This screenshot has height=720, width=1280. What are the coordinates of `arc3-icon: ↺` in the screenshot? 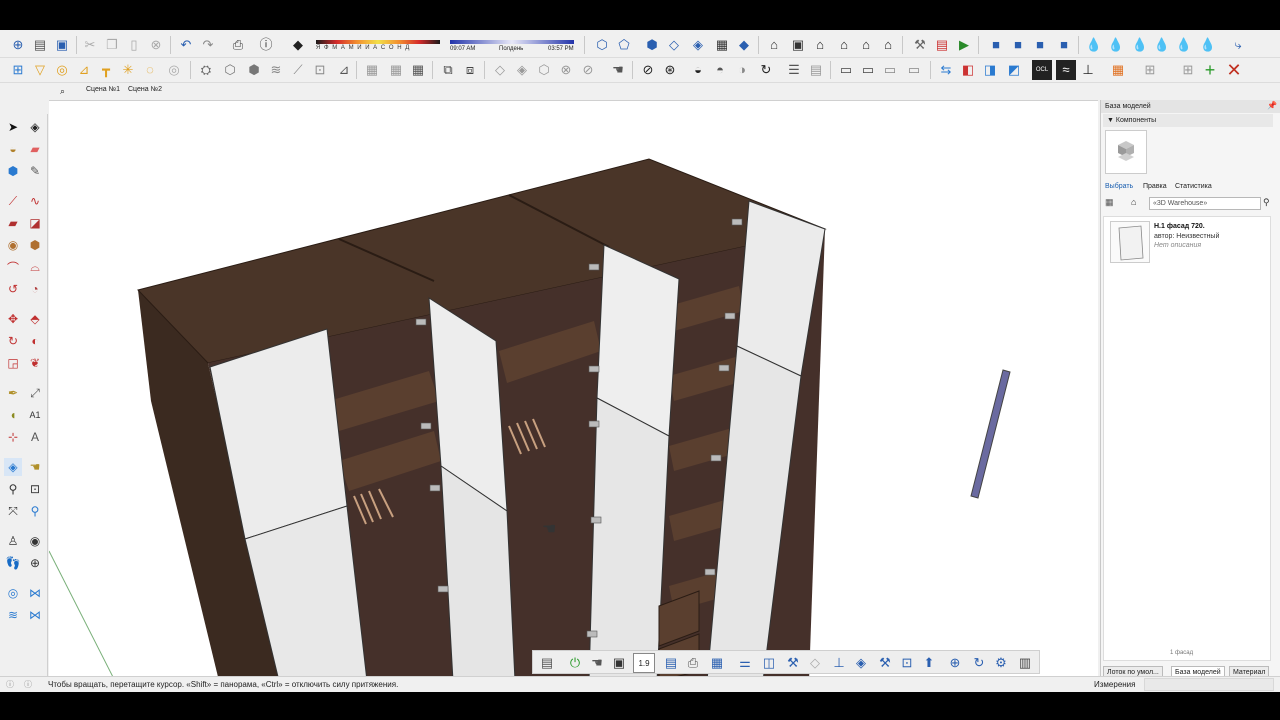 It's located at (13, 289).